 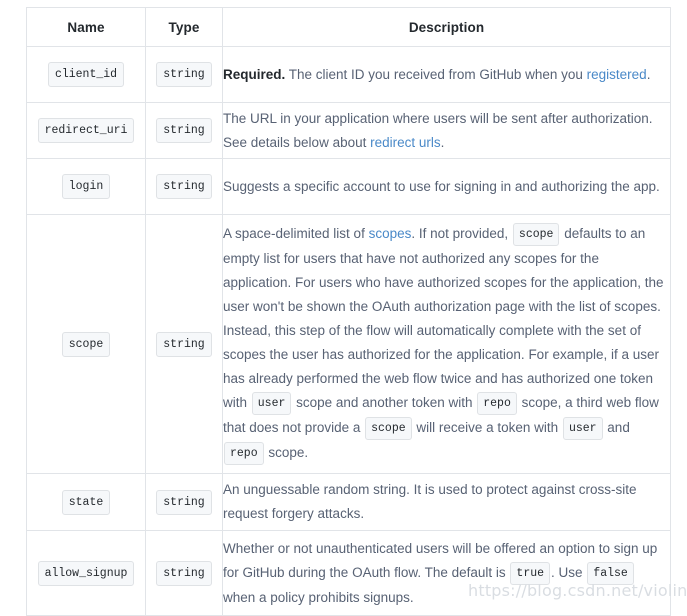 I want to click on description-link: scopes, so click(x=390, y=233).